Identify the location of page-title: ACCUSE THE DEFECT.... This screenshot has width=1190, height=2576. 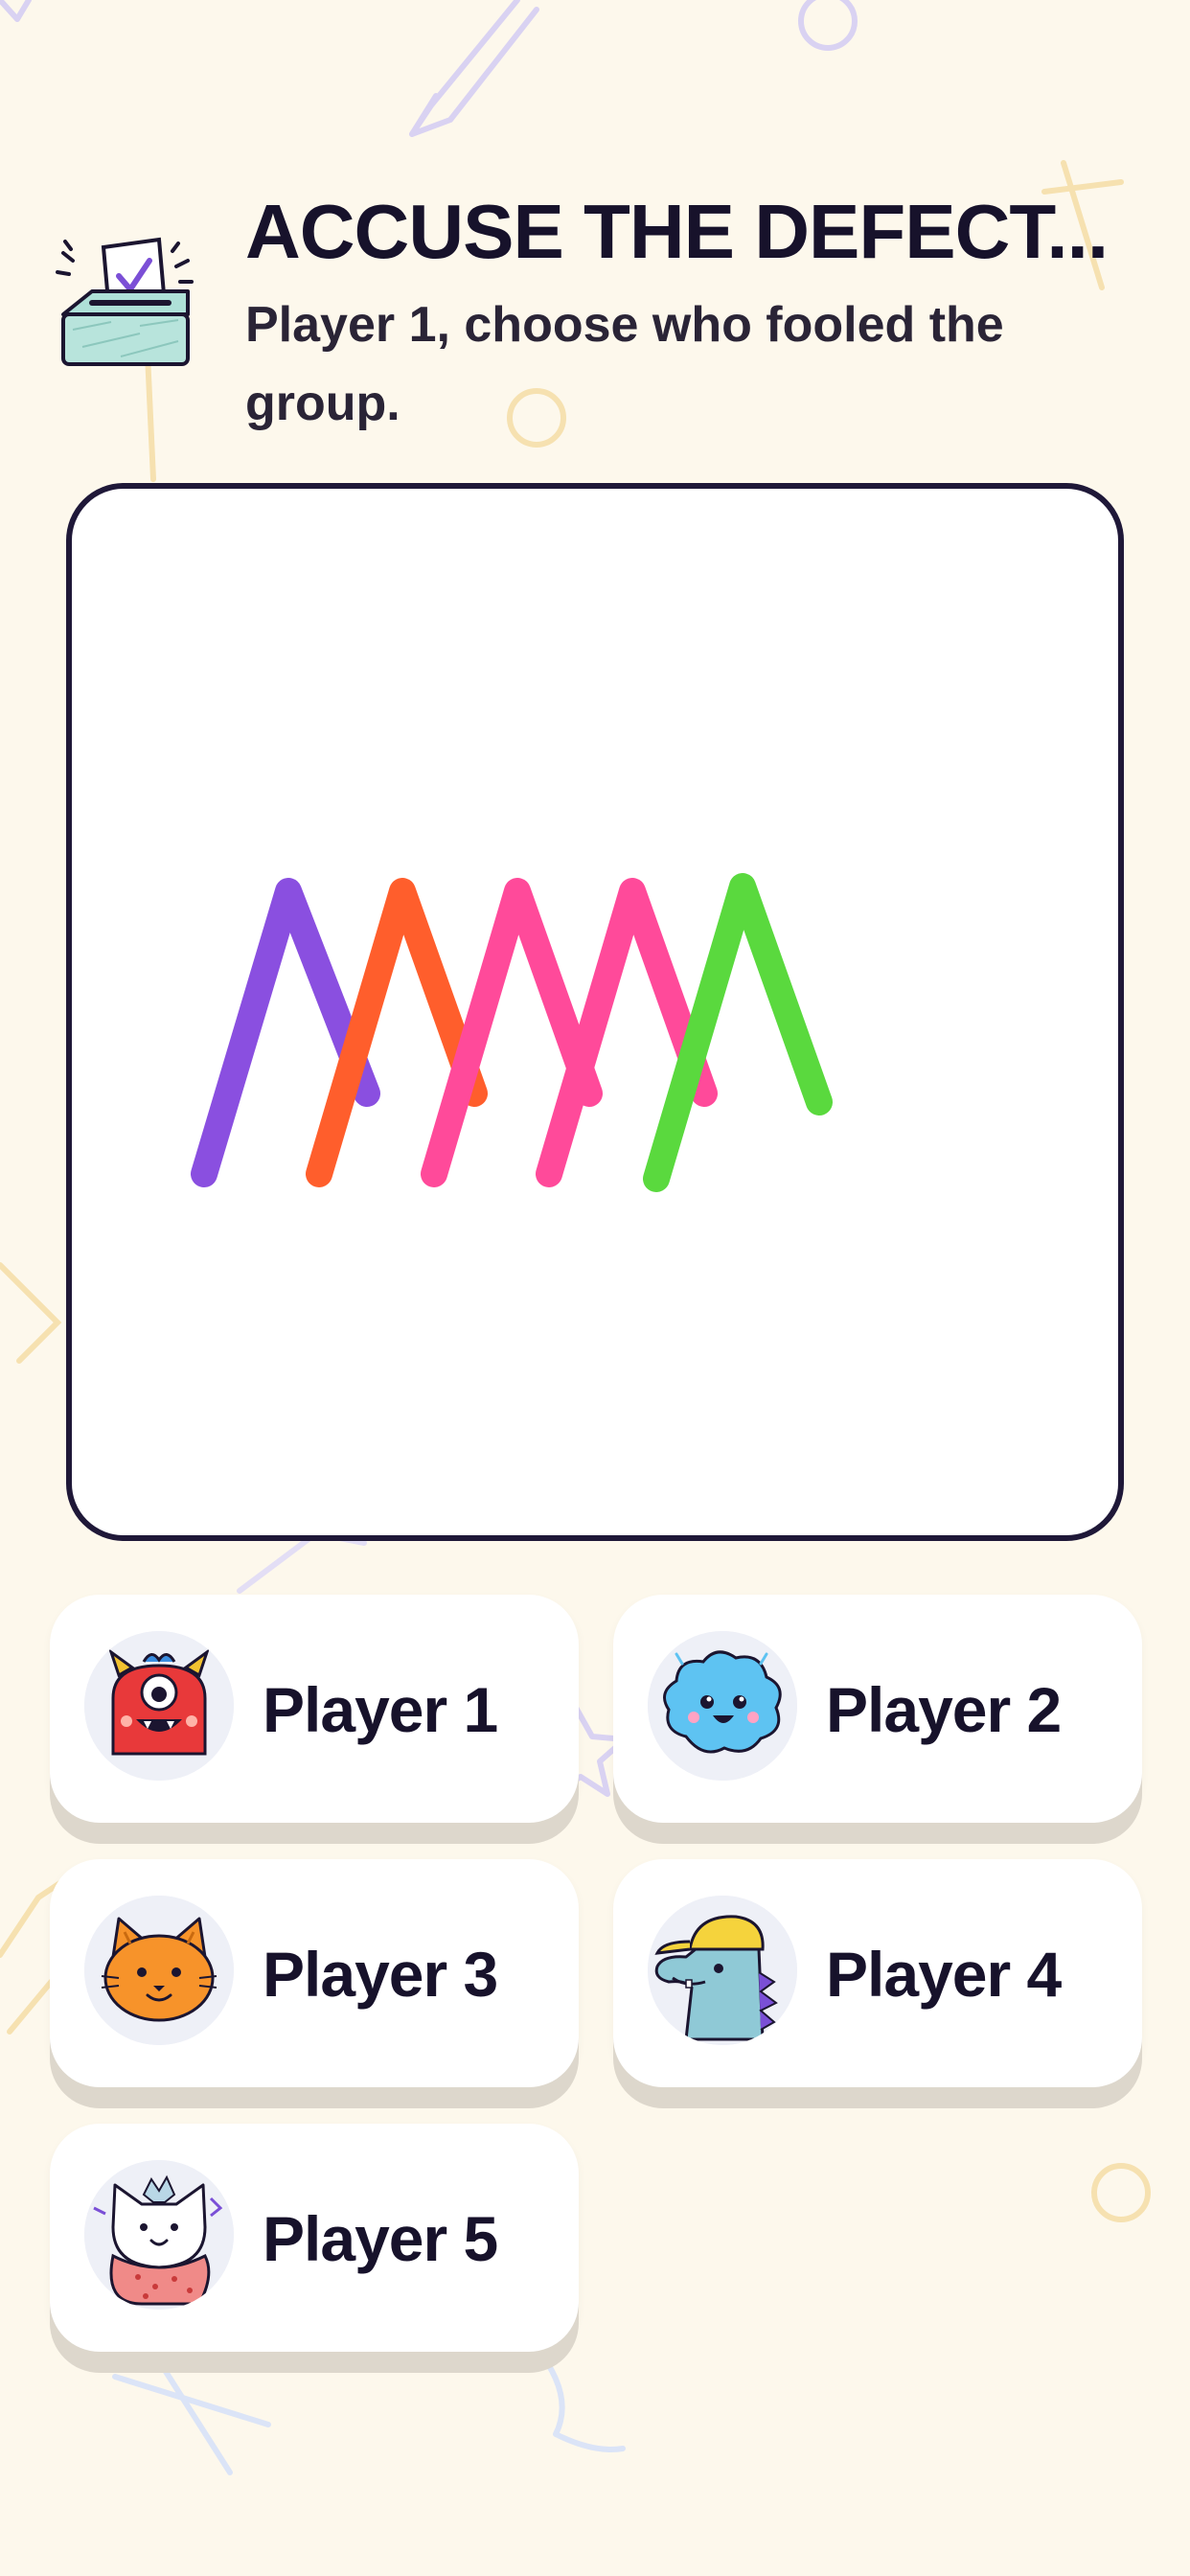
(677, 231).